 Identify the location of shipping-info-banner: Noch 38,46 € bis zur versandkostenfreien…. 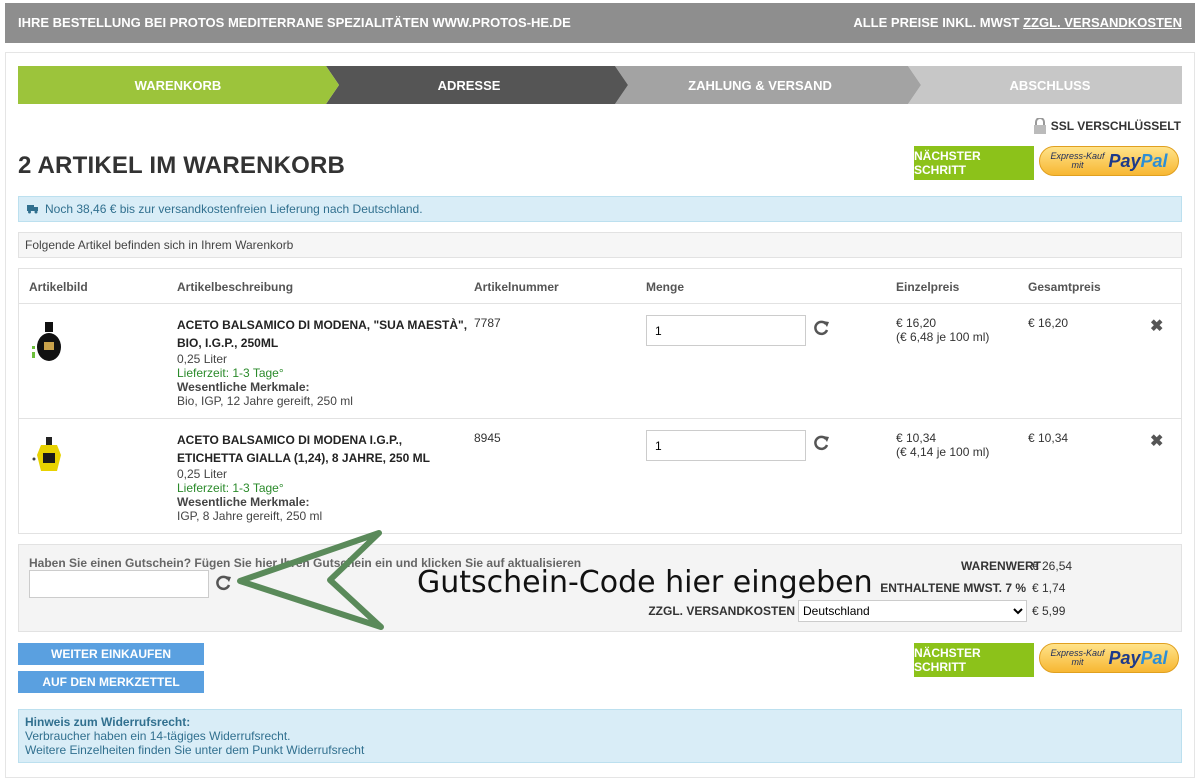
(600, 209).